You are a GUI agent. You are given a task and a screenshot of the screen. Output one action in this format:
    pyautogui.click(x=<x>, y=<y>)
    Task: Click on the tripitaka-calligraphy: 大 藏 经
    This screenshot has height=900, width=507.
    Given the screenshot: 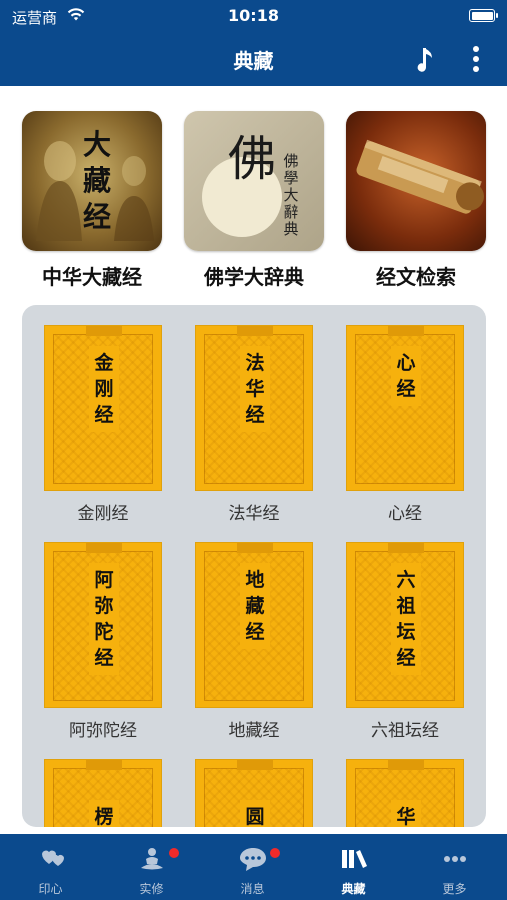 What is the action you would take?
    pyautogui.click(x=96, y=180)
    